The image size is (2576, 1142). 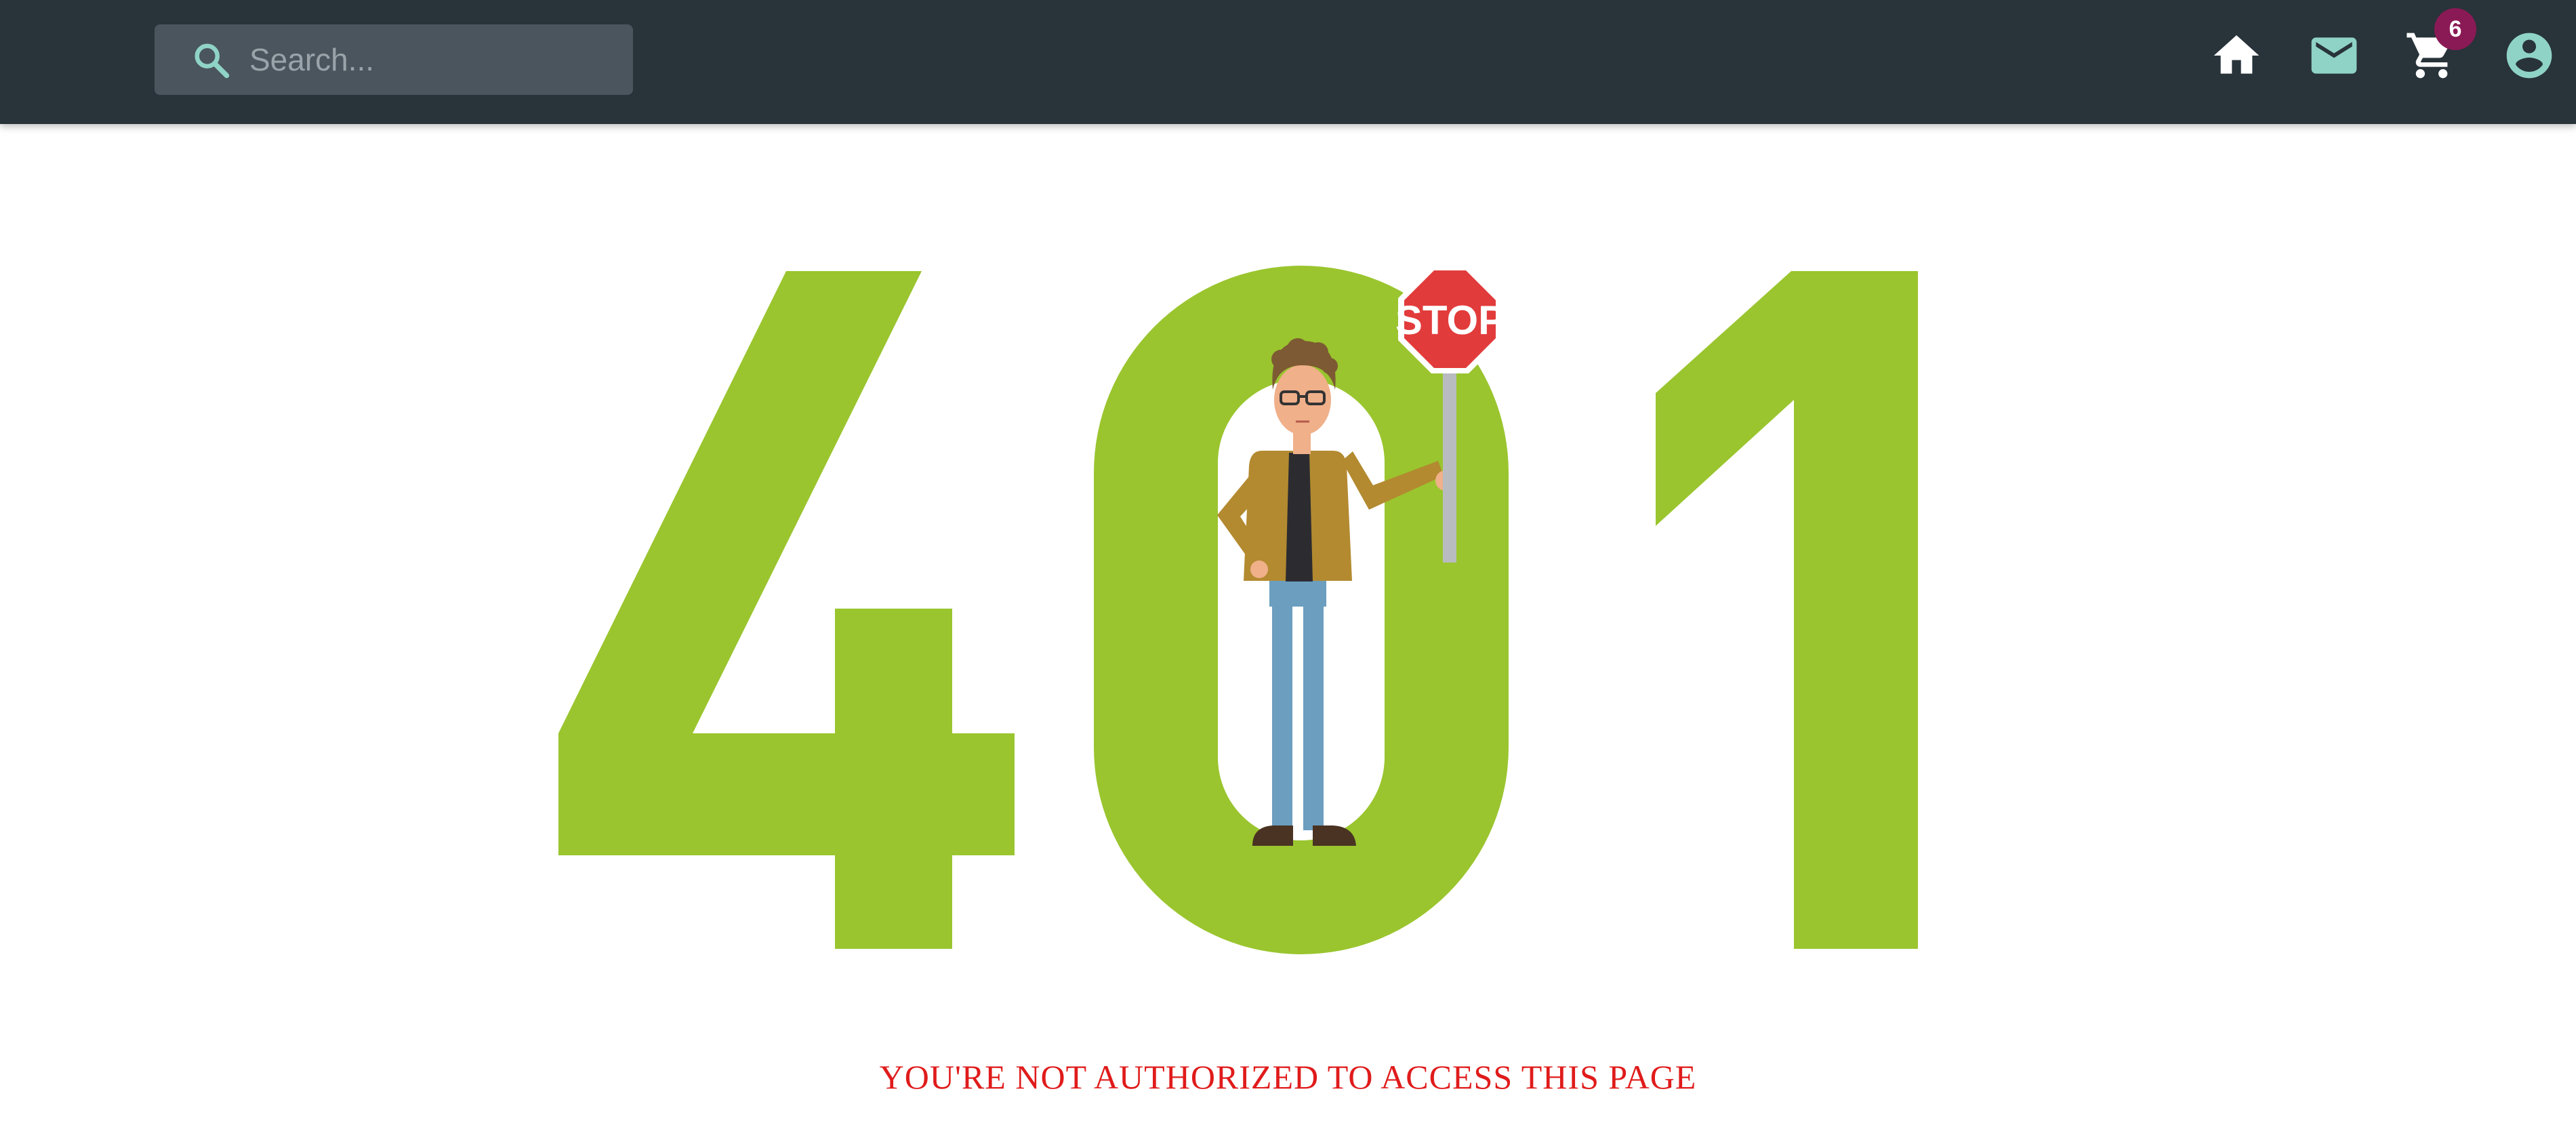 What do you see at coordinates (787, 610) in the screenshot?
I see `digit-four` at bounding box center [787, 610].